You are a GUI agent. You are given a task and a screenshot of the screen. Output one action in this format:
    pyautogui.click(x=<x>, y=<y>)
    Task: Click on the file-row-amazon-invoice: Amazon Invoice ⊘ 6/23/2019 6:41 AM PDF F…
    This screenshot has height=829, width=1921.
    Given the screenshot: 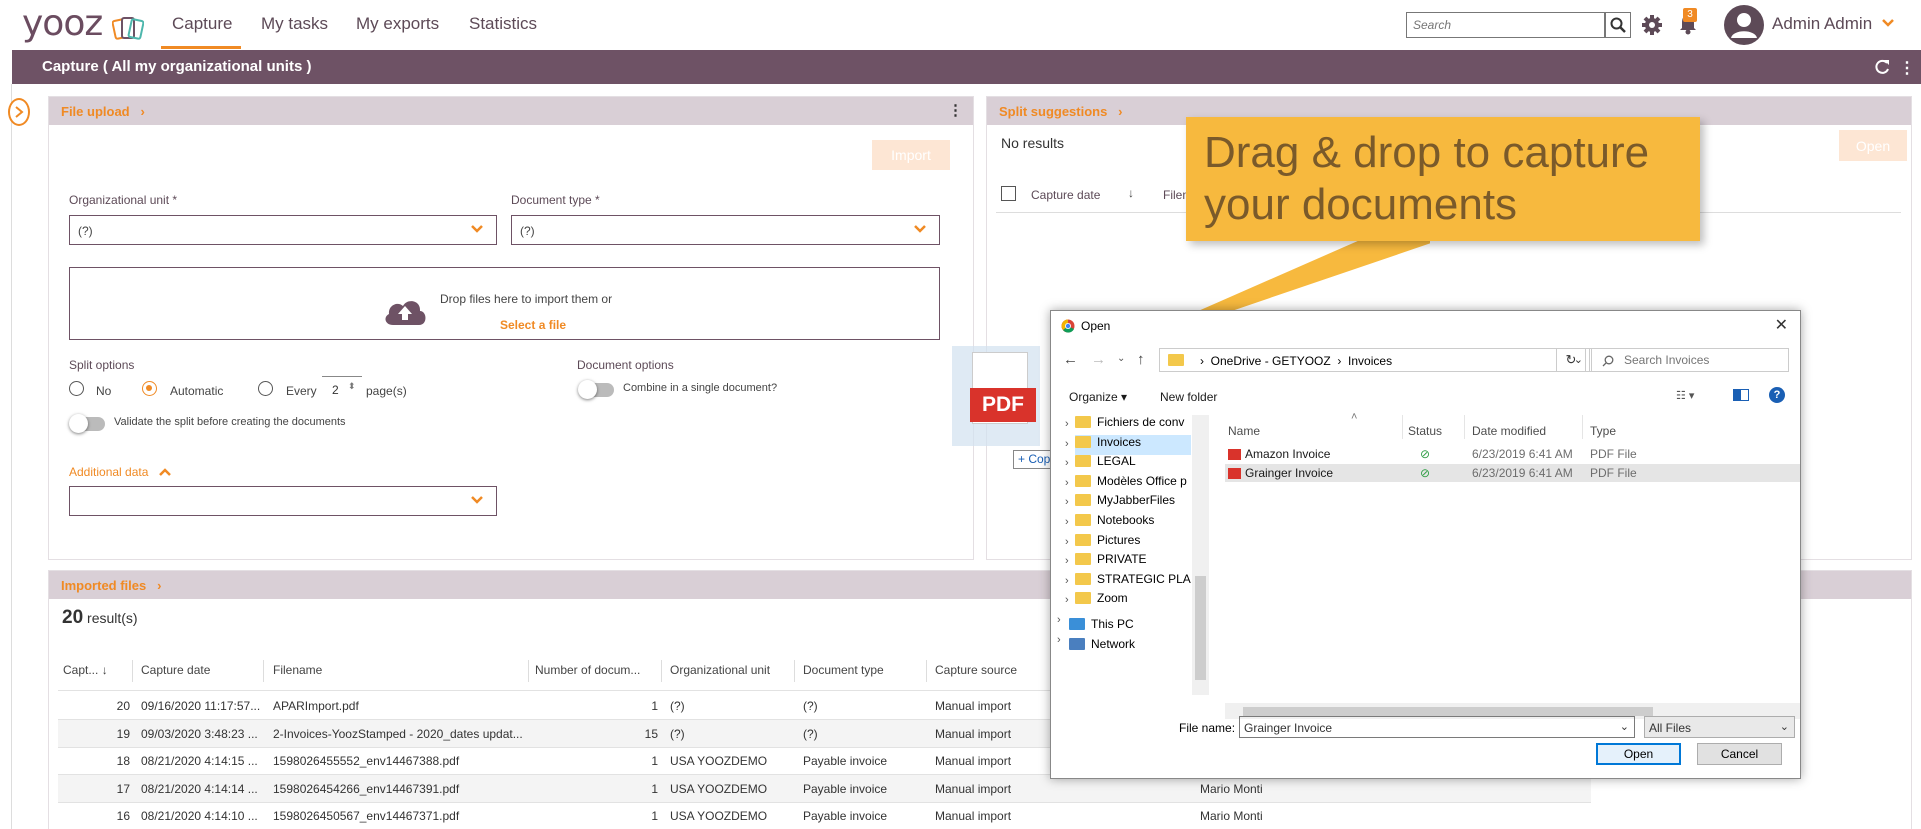 What is the action you would take?
    pyautogui.click(x=1512, y=454)
    